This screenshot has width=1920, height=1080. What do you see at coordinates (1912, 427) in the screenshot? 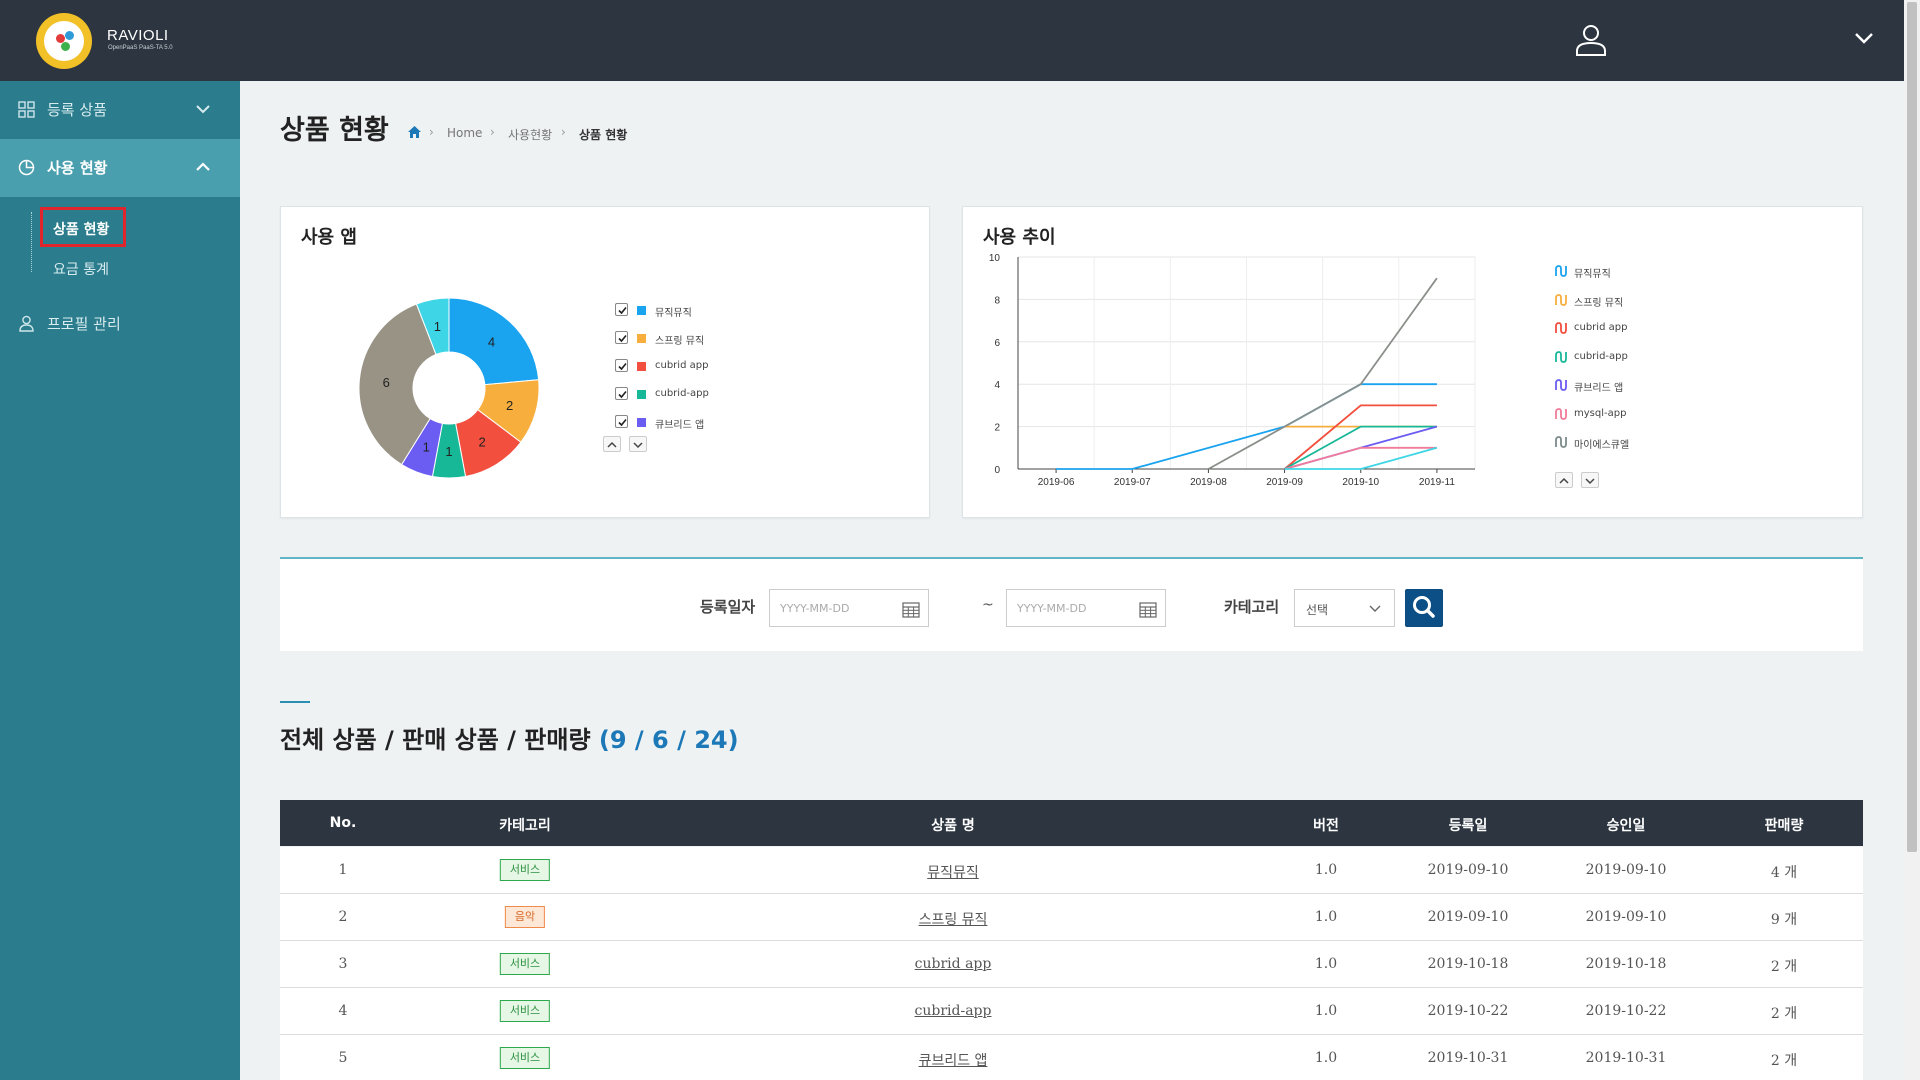
I see `scrollbar-thumb` at bounding box center [1912, 427].